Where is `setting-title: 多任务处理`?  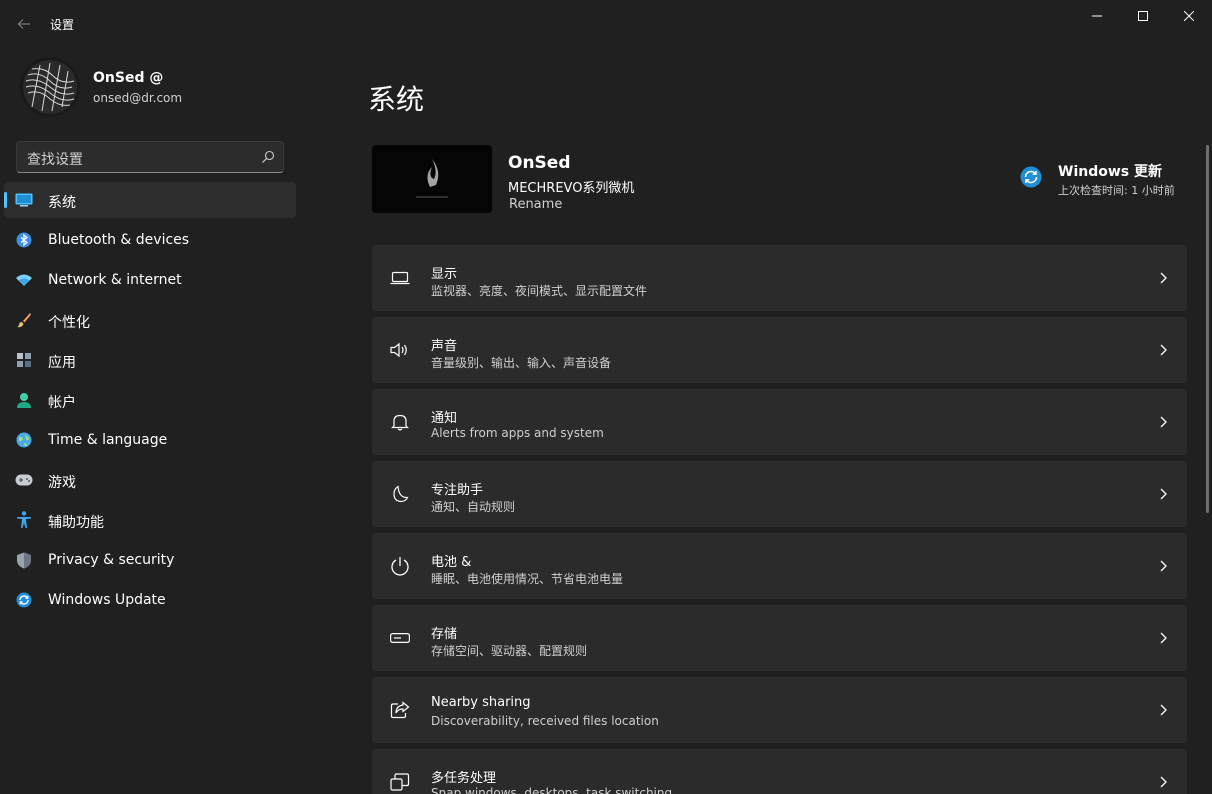 setting-title: 多任务处理 is located at coordinates (464, 778).